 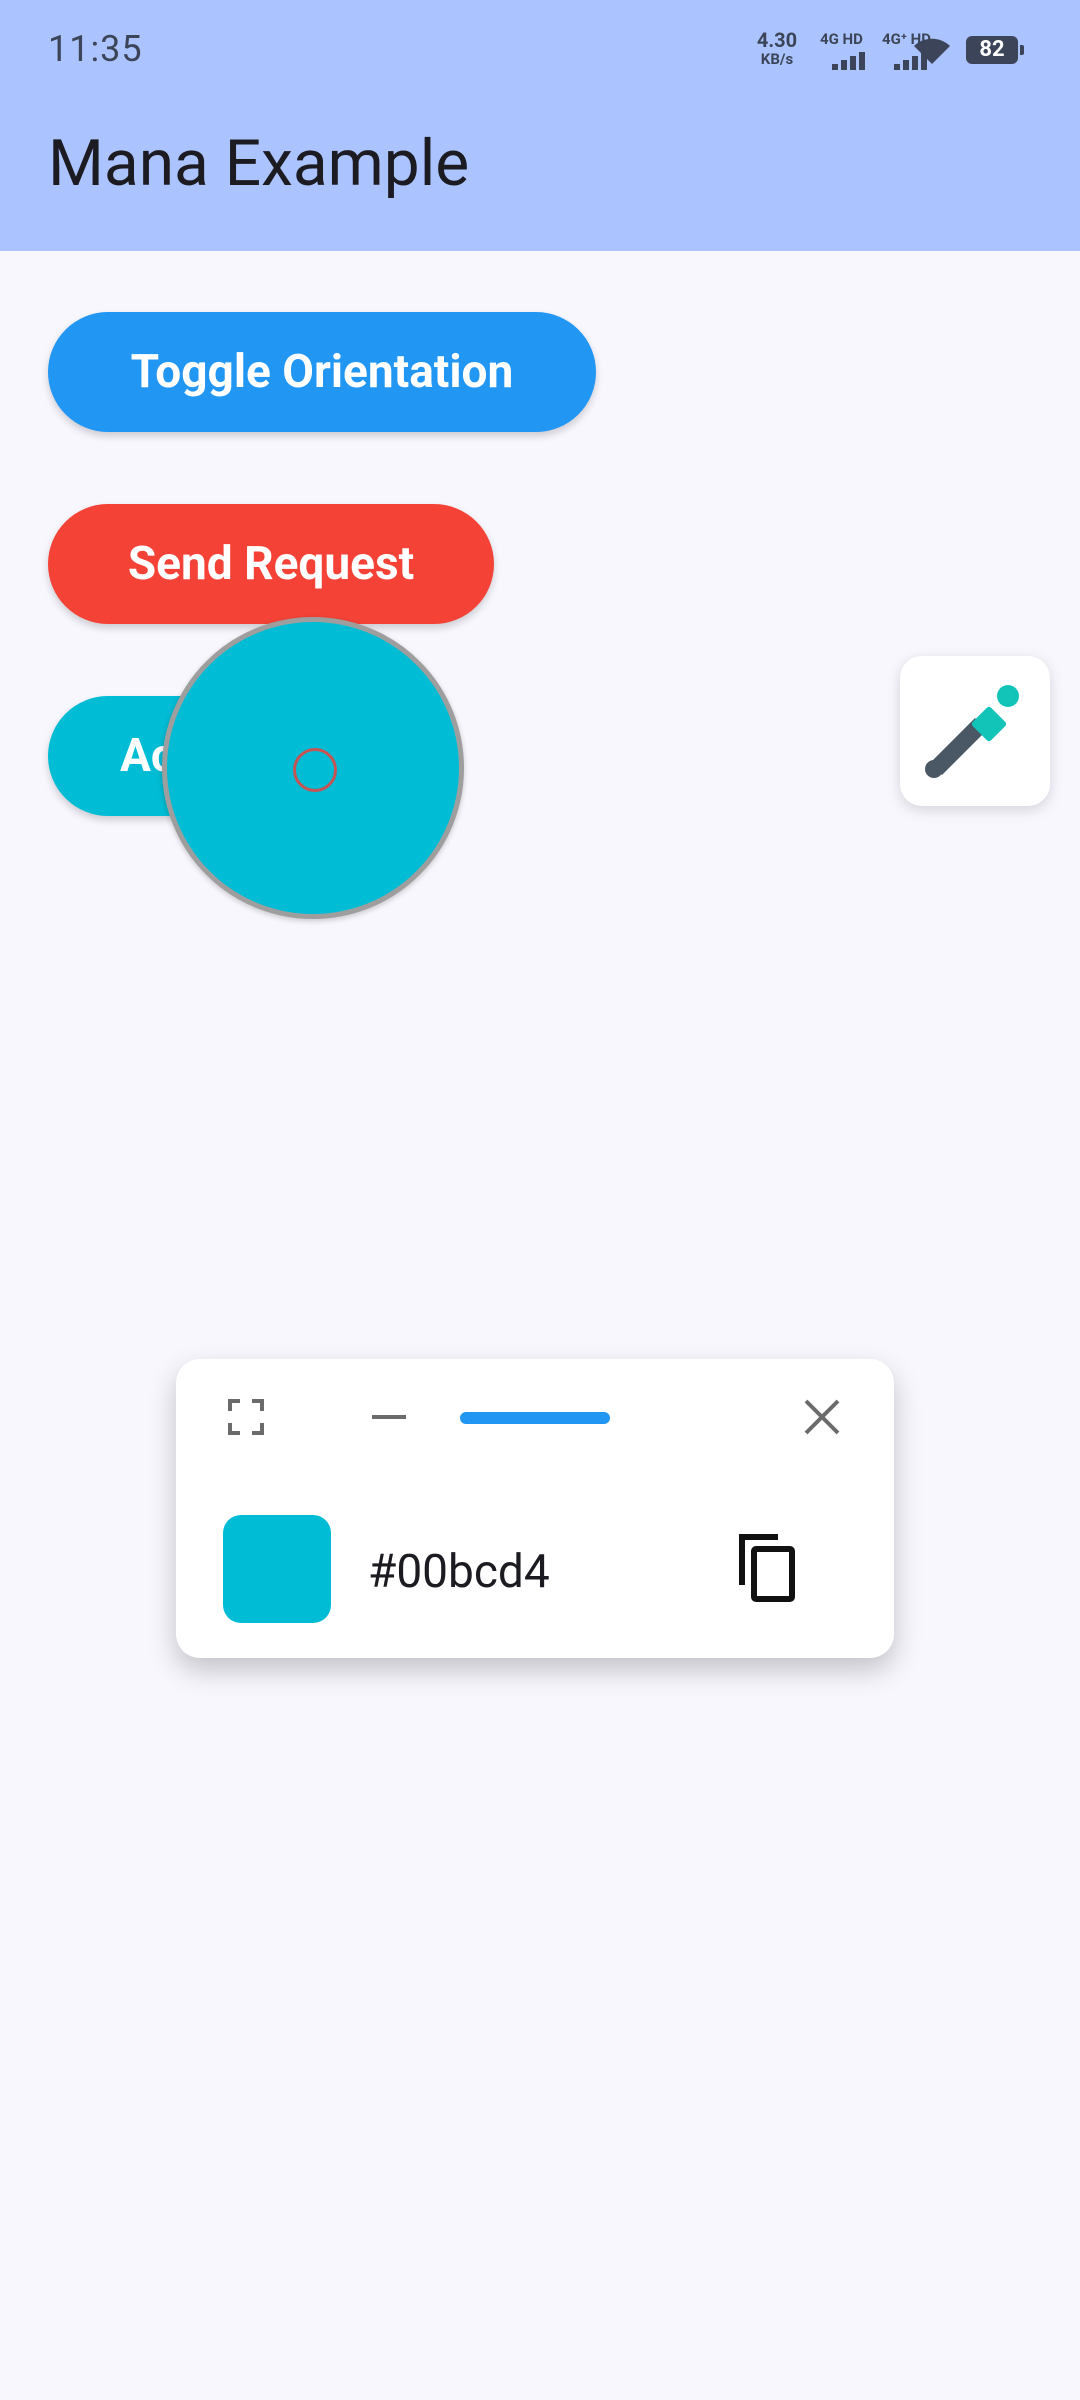 I want to click on toggle-orientation-button: Toggle Orientation, so click(x=322, y=372).